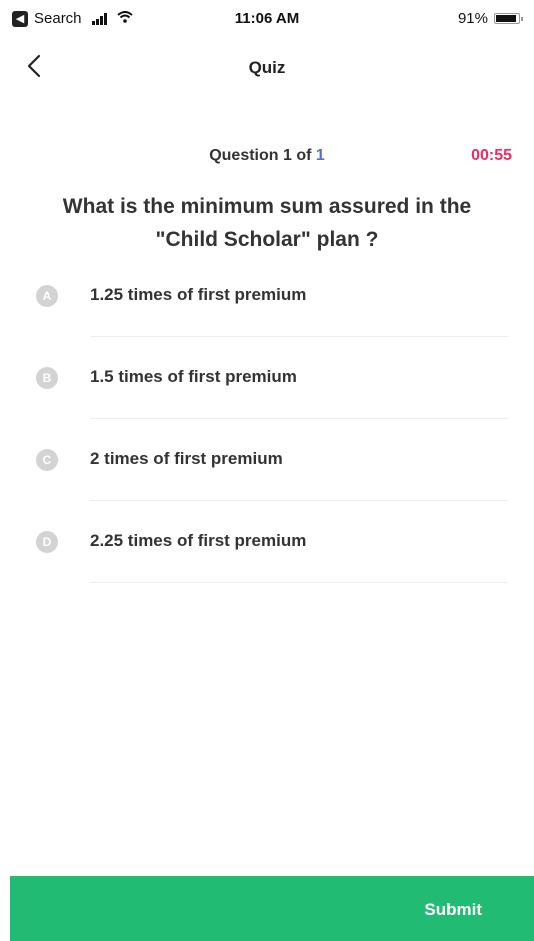 The height and width of the screenshot is (941, 534). Describe the element at coordinates (193, 376) in the screenshot. I see `option-text: 1.5 times of first premium` at that location.